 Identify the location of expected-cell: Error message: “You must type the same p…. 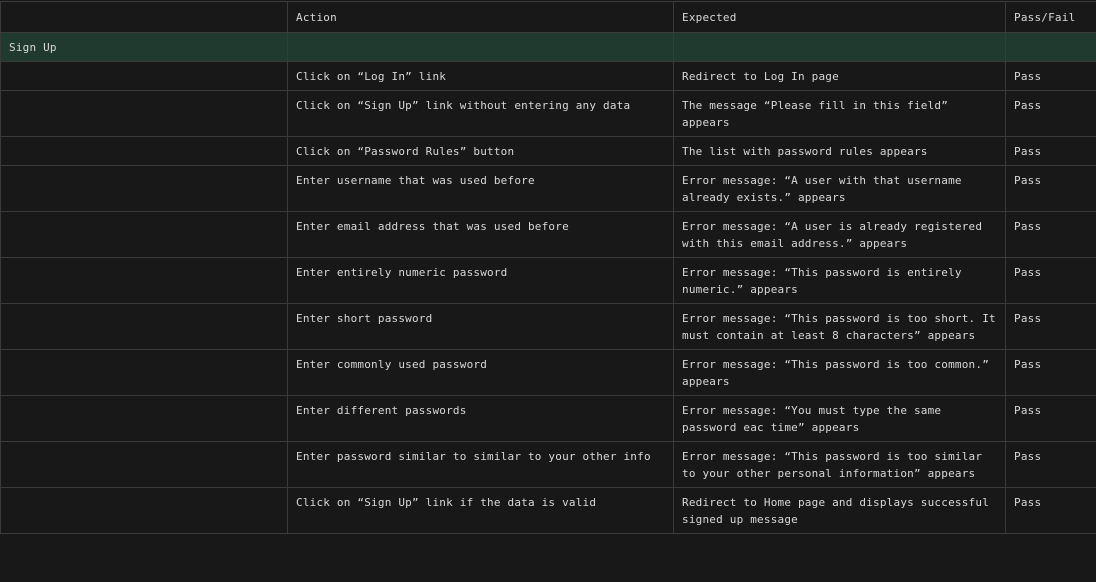
(839, 418).